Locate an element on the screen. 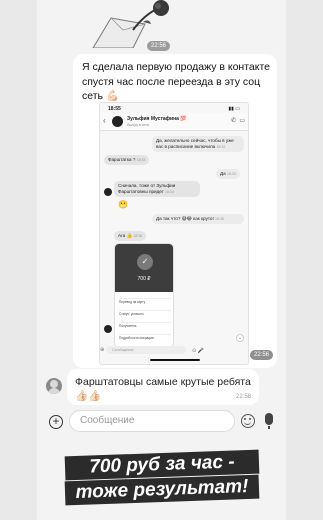 The width and height of the screenshot is (323, 520). back-icon: ‹ is located at coordinates (104, 120).